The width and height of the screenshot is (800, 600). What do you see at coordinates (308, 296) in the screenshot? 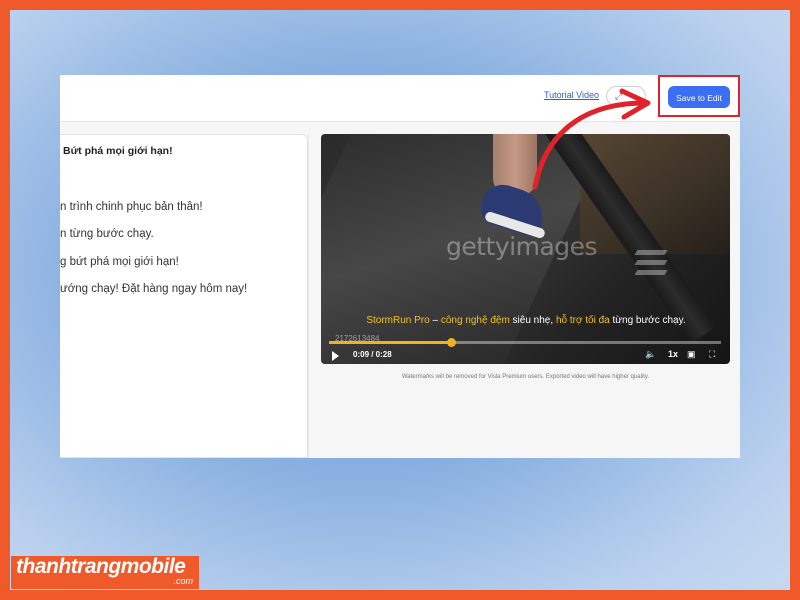
I see `panel-divider` at bounding box center [308, 296].